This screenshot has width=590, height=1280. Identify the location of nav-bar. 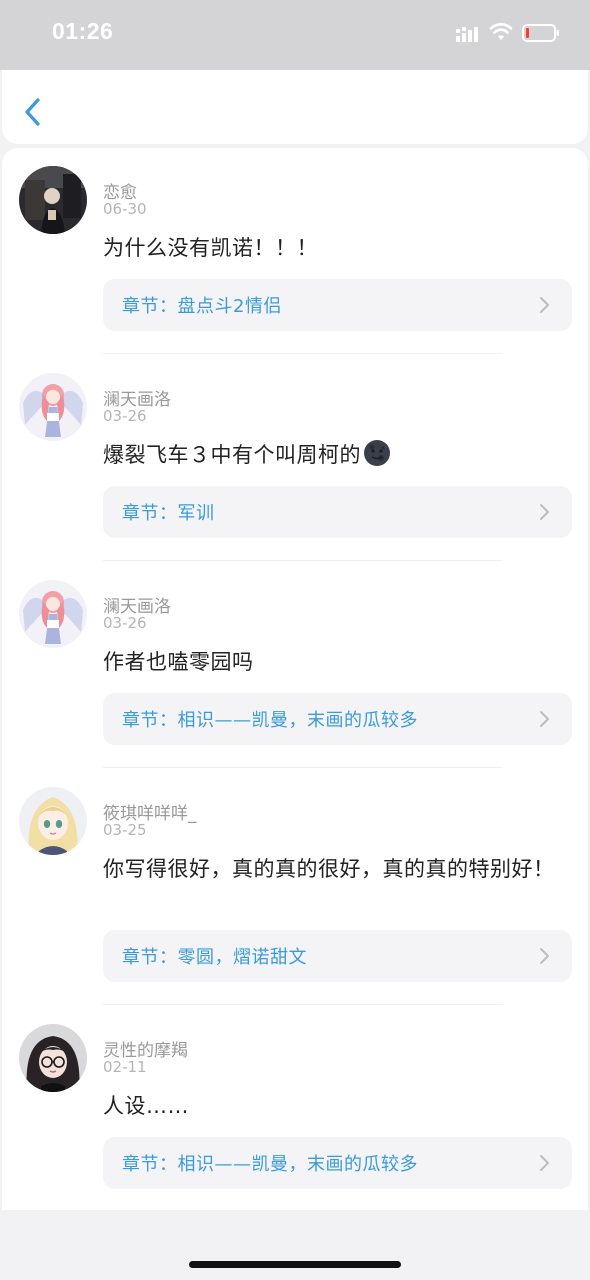
(295, 107).